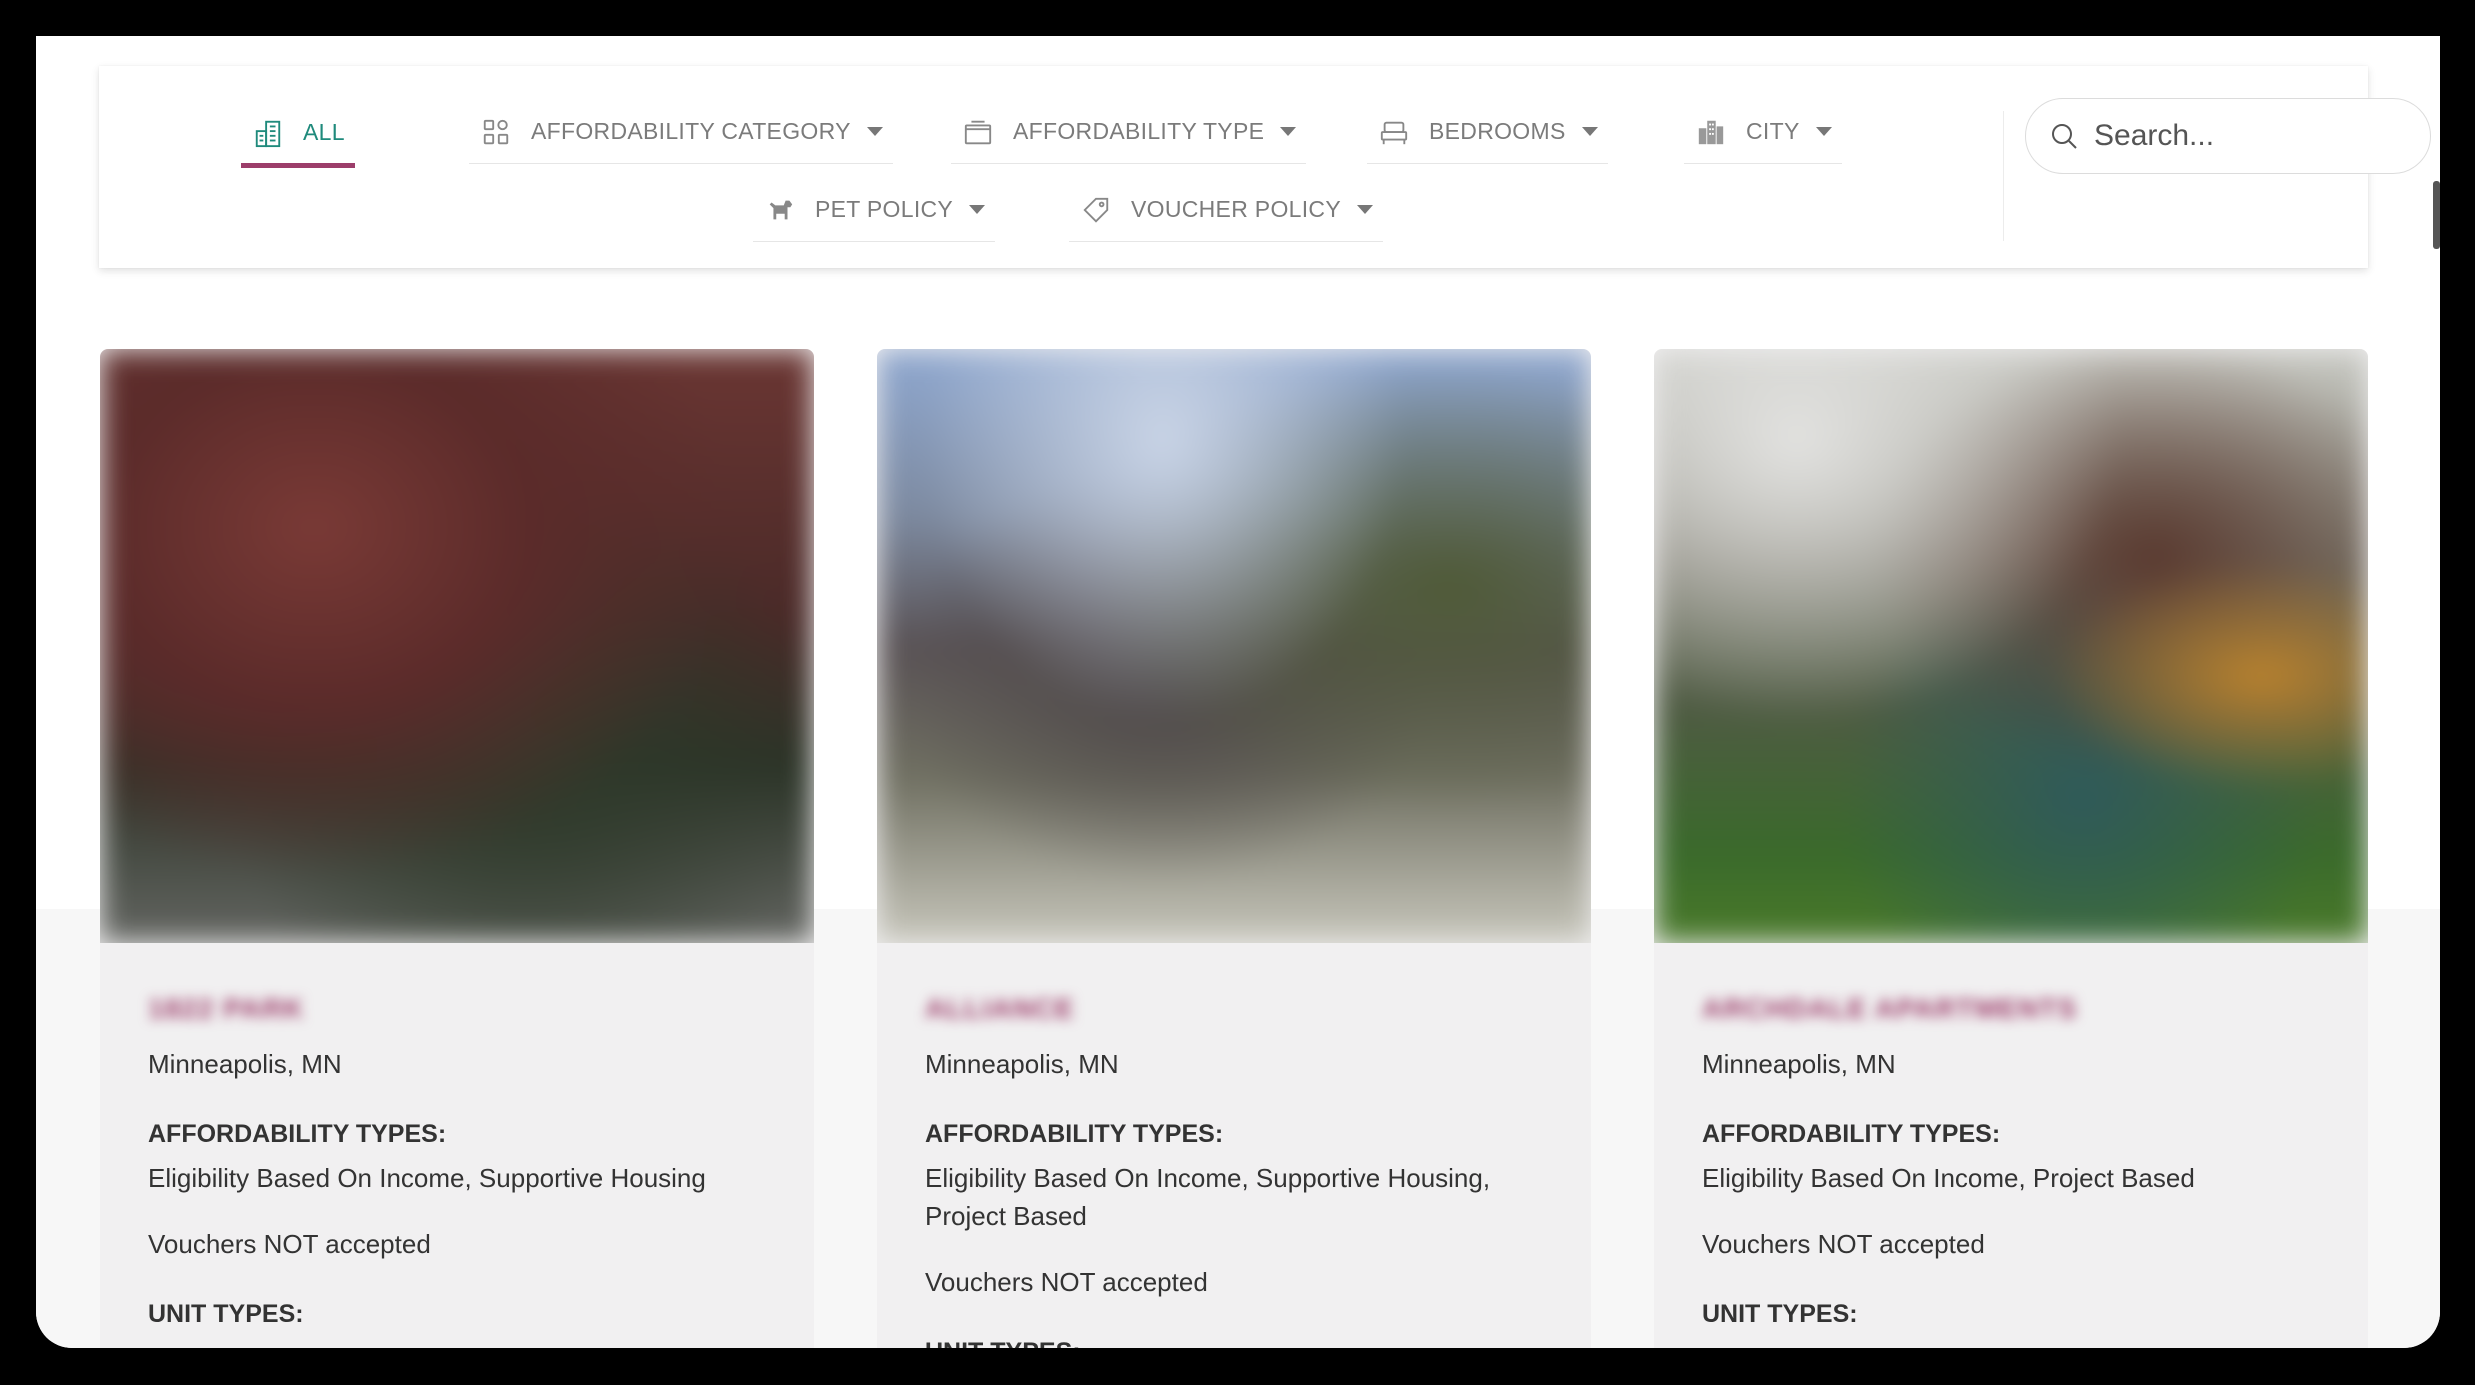  Describe the element at coordinates (1711, 132) in the screenshot. I see `city-icon` at that location.